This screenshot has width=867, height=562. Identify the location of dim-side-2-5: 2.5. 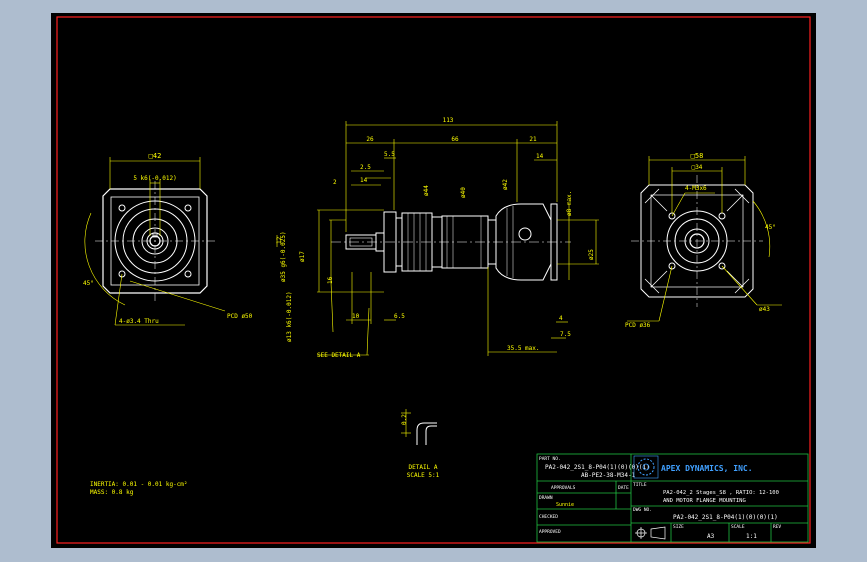
(365, 167).